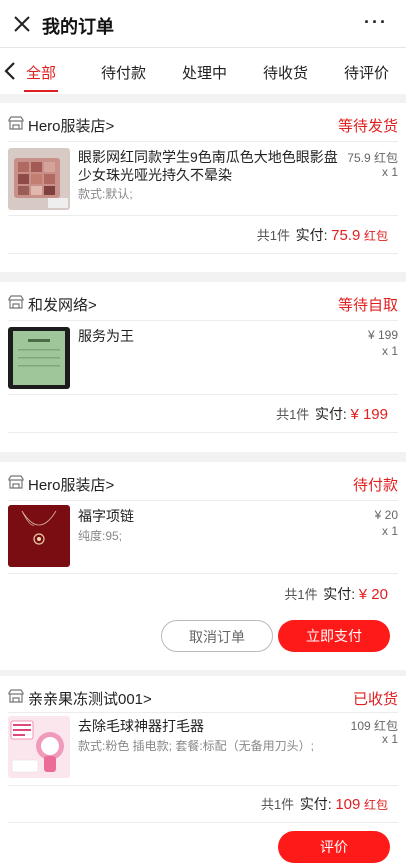  Describe the element at coordinates (123, 72) in the screenshot. I see `tab-pending-payment: 待付款` at that location.